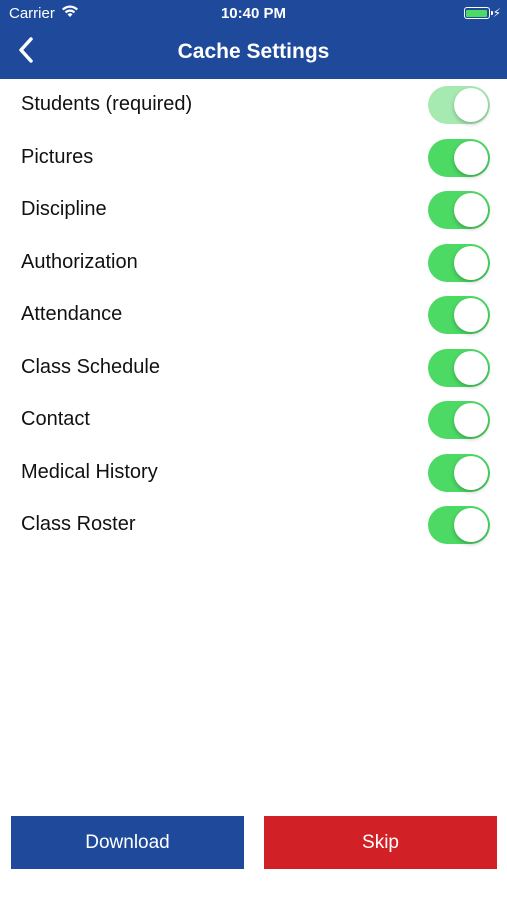 This screenshot has width=507, height=900. Describe the element at coordinates (253, 473) in the screenshot. I see `setting-row-medical-history: Medical History` at that location.